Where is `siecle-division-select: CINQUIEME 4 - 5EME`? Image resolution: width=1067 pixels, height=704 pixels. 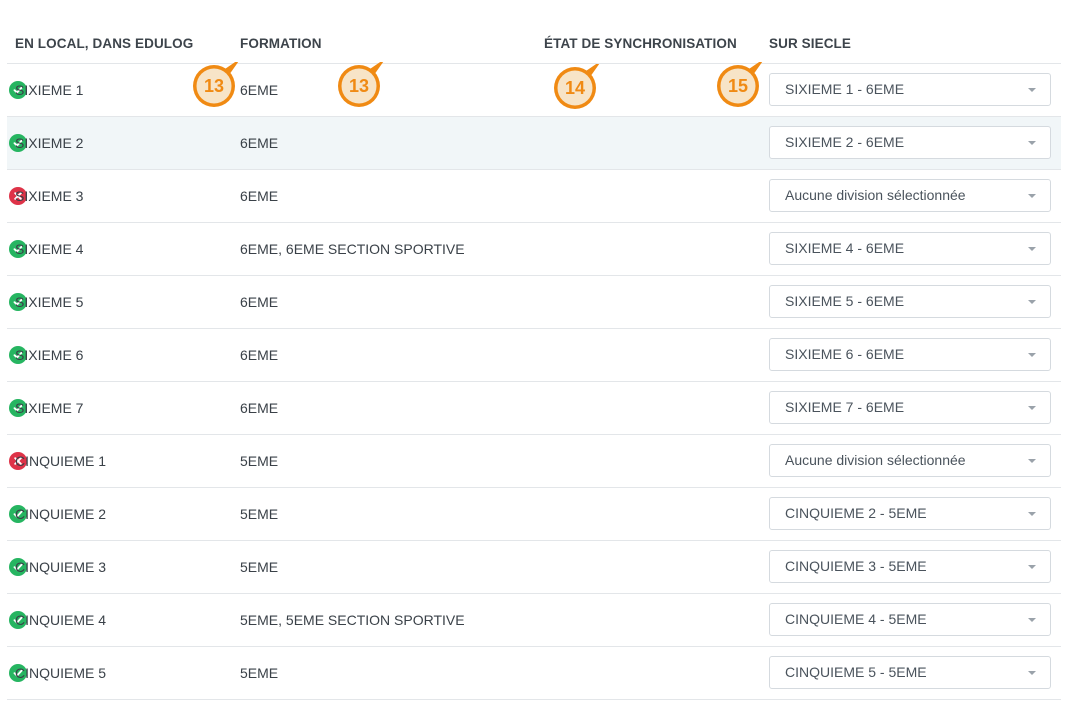 siecle-division-select: CINQUIEME 4 - 5EME is located at coordinates (910, 619).